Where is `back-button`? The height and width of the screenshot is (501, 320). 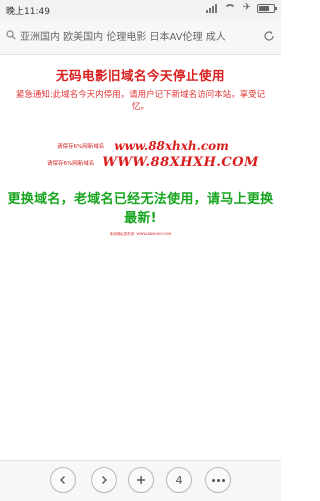
back-button is located at coordinates (63, 480).